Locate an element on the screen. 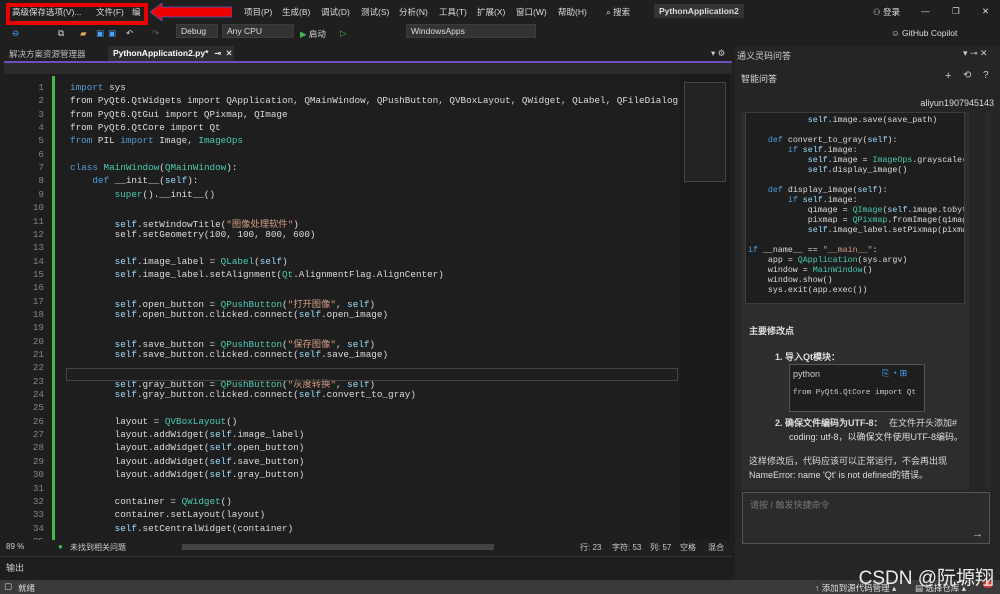 This screenshot has height=594, width=1000. save-all-icon: ▣ is located at coordinates (112, 33).